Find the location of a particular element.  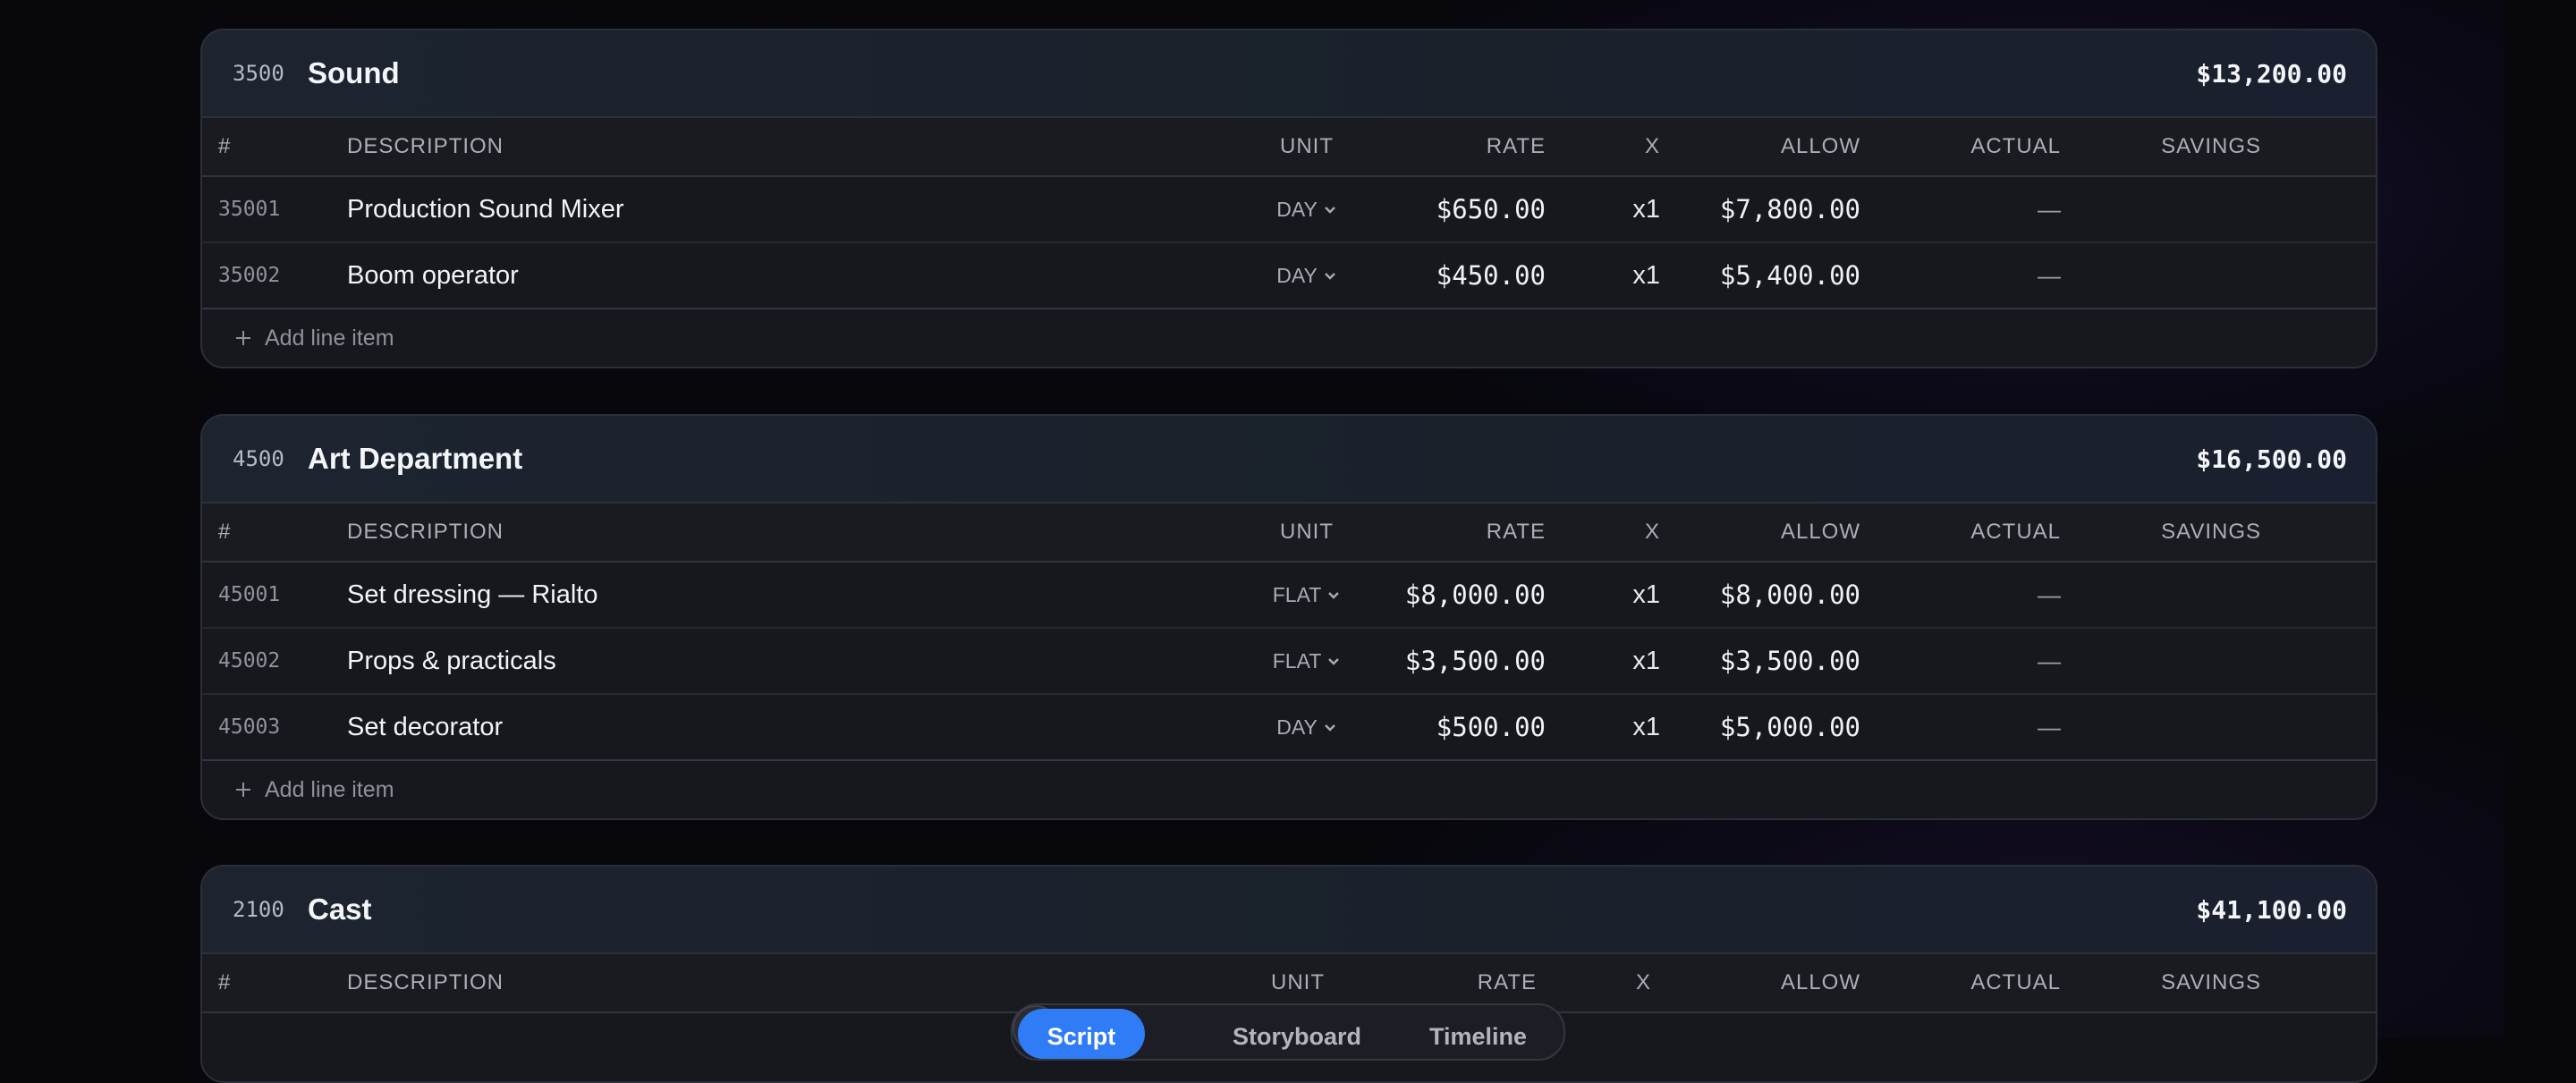

view-switcher-bar: Script Storyboard Timeline is located at coordinates (1288, 1032).